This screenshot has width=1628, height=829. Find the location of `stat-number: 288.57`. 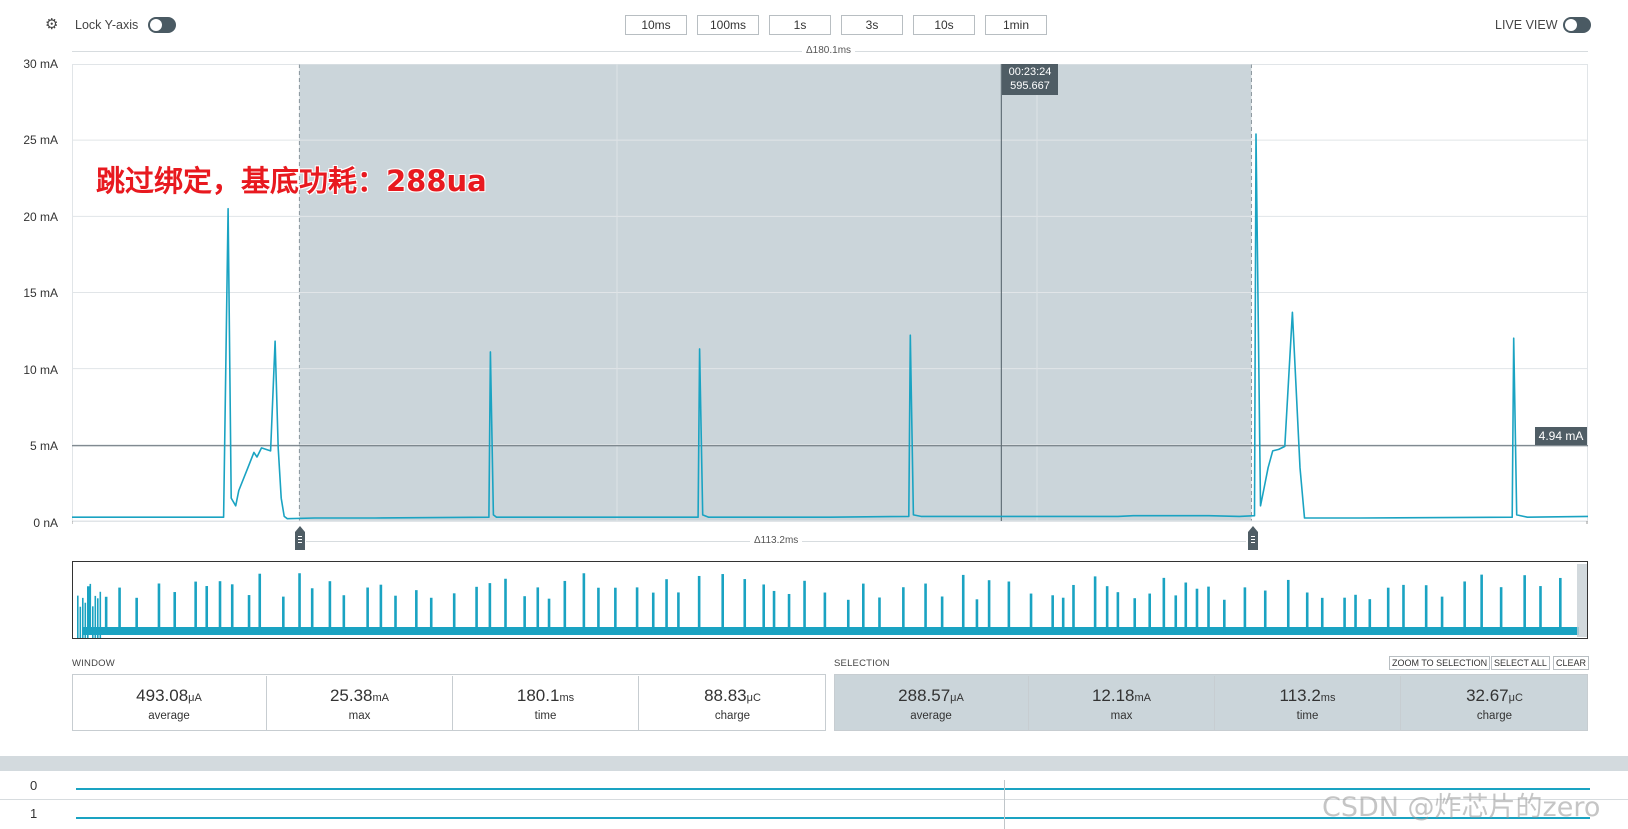

stat-number: 288.57 is located at coordinates (924, 695).